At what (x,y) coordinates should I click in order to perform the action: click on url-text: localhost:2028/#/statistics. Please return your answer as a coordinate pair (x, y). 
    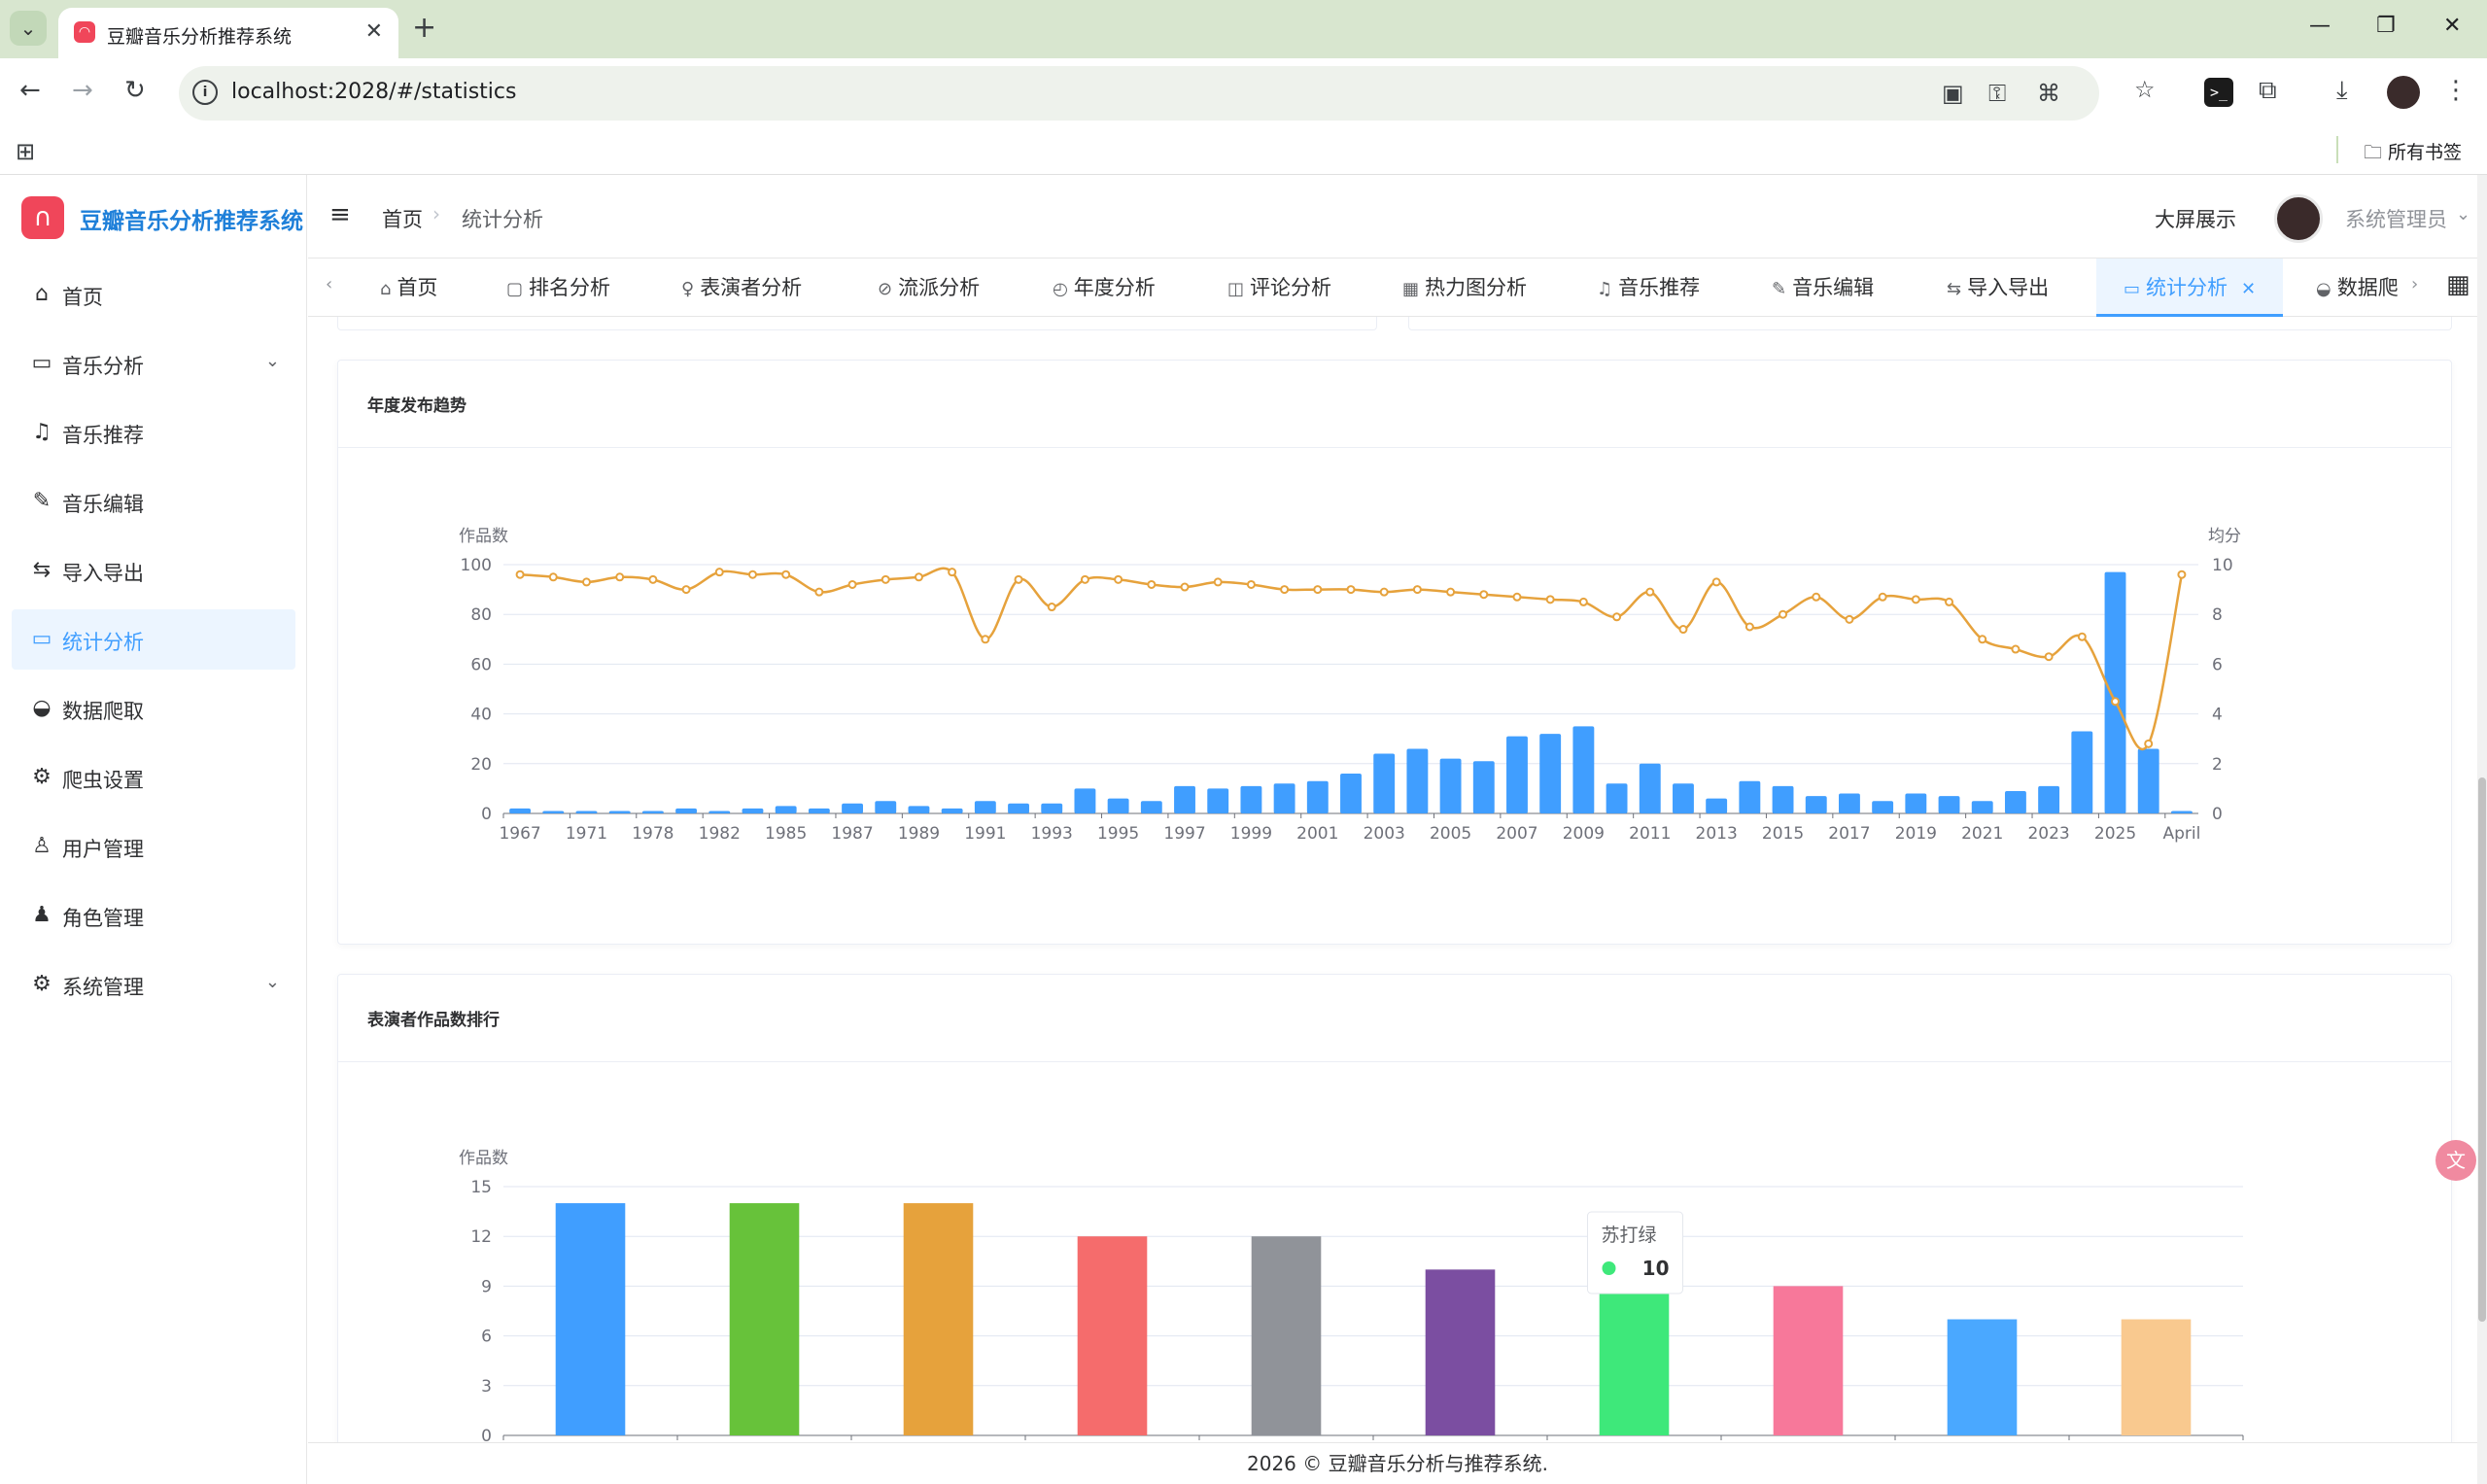
    Looking at the image, I should click on (373, 92).